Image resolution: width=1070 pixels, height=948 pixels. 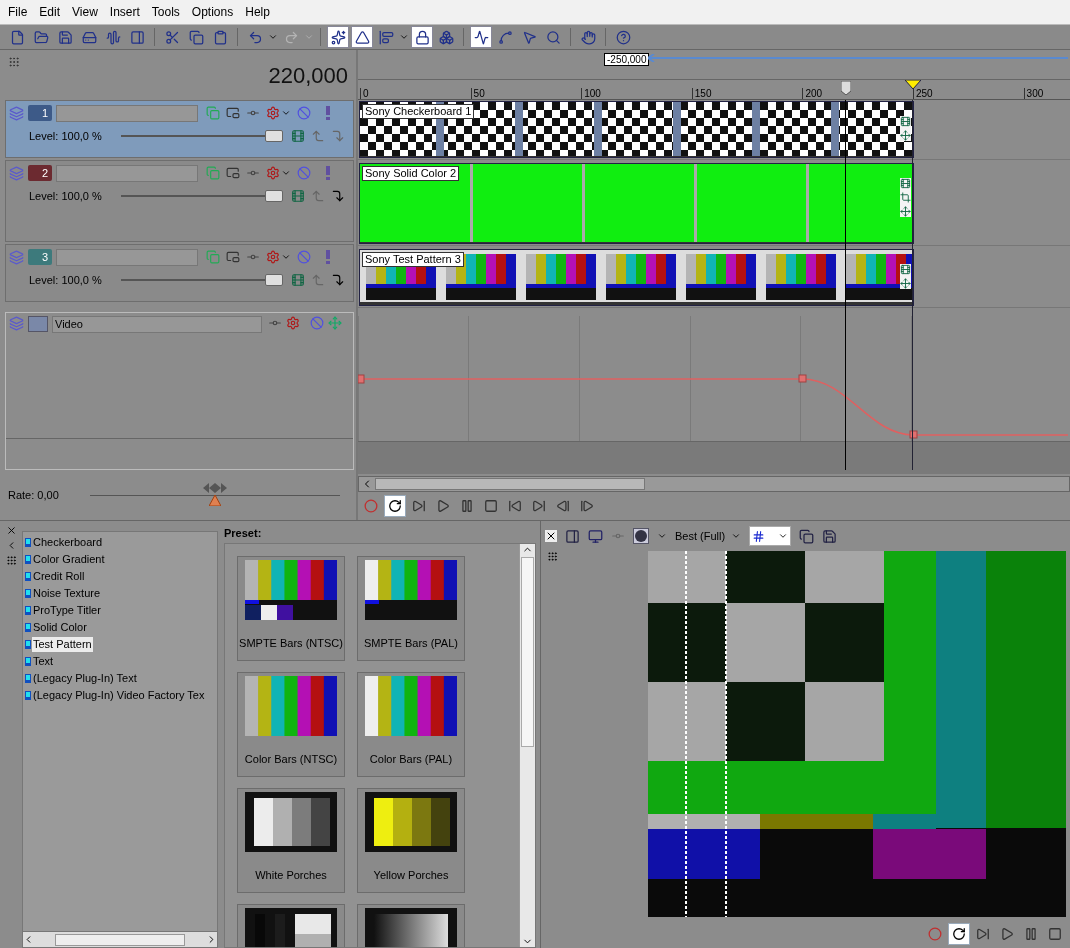 I want to click on preset-card: Color Bars (PAL), so click(x=411, y=724).